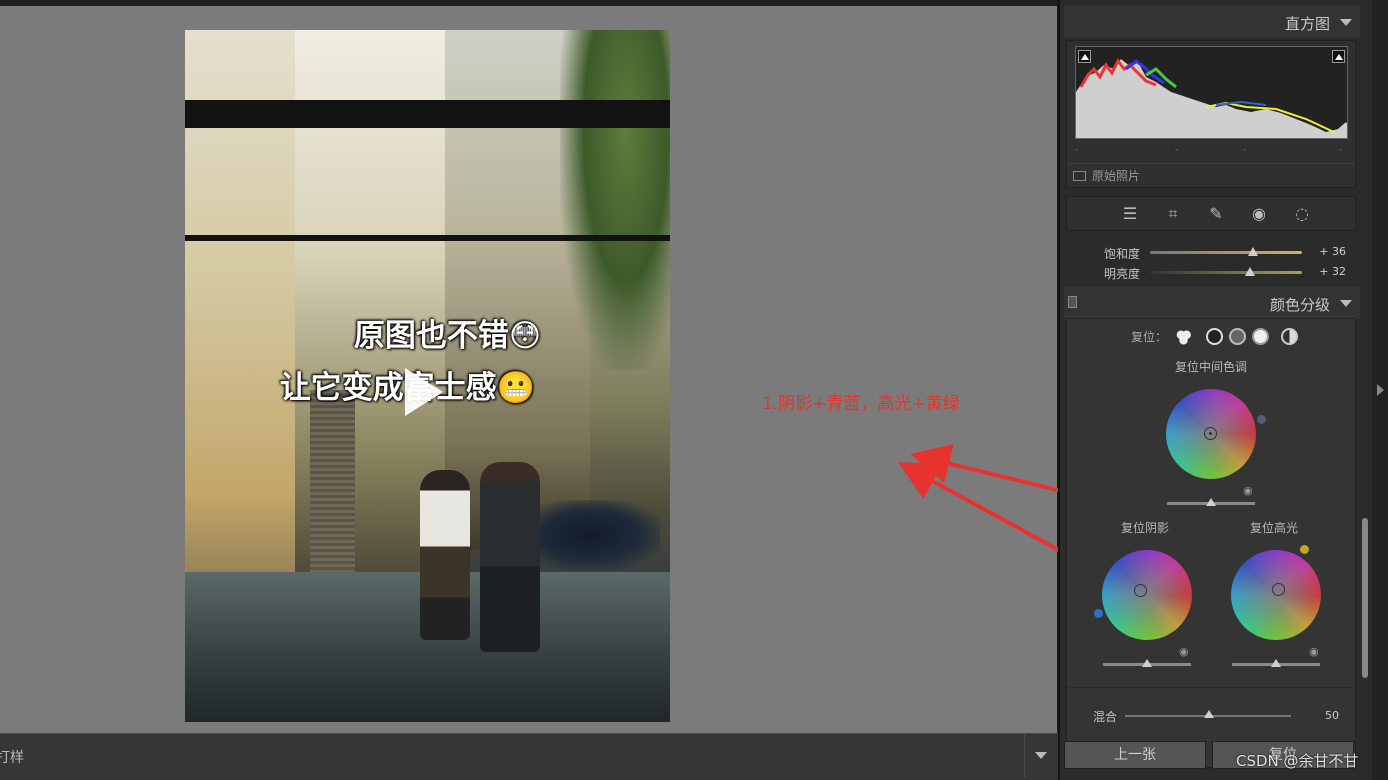 The height and width of the screenshot is (780, 1388). What do you see at coordinates (1276, 663) in the screenshot?
I see `highlights-luminance-thumb` at bounding box center [1276, 663].